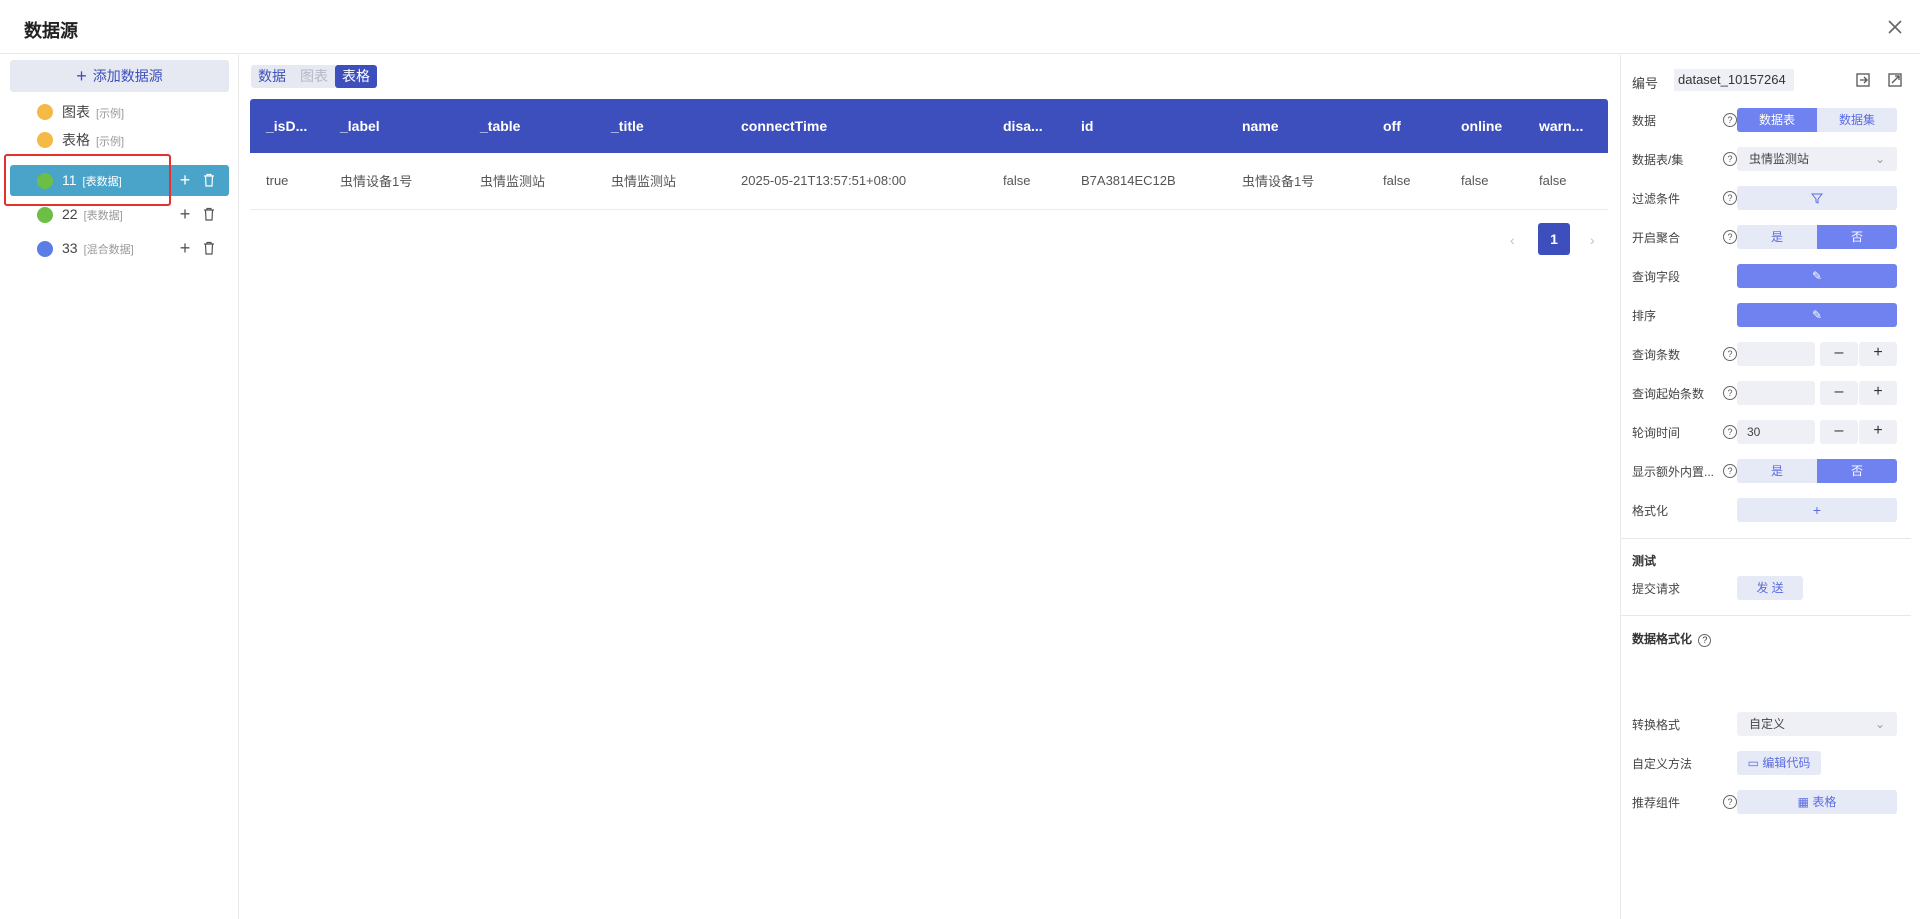 This screenshot has width=1920, height=919. What do you see at coordinates (960, 27) in the screenshot?
I see `dialog-header: 数据源` at bounding box center [960, 27].